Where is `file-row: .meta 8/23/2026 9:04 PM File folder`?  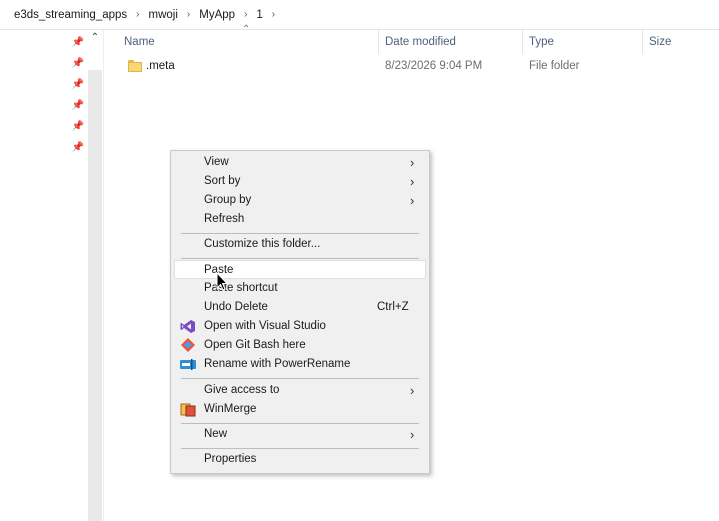 file-row: .meta 8/23/2026 9:04 PM File folder is located at coordinates (400, 67).